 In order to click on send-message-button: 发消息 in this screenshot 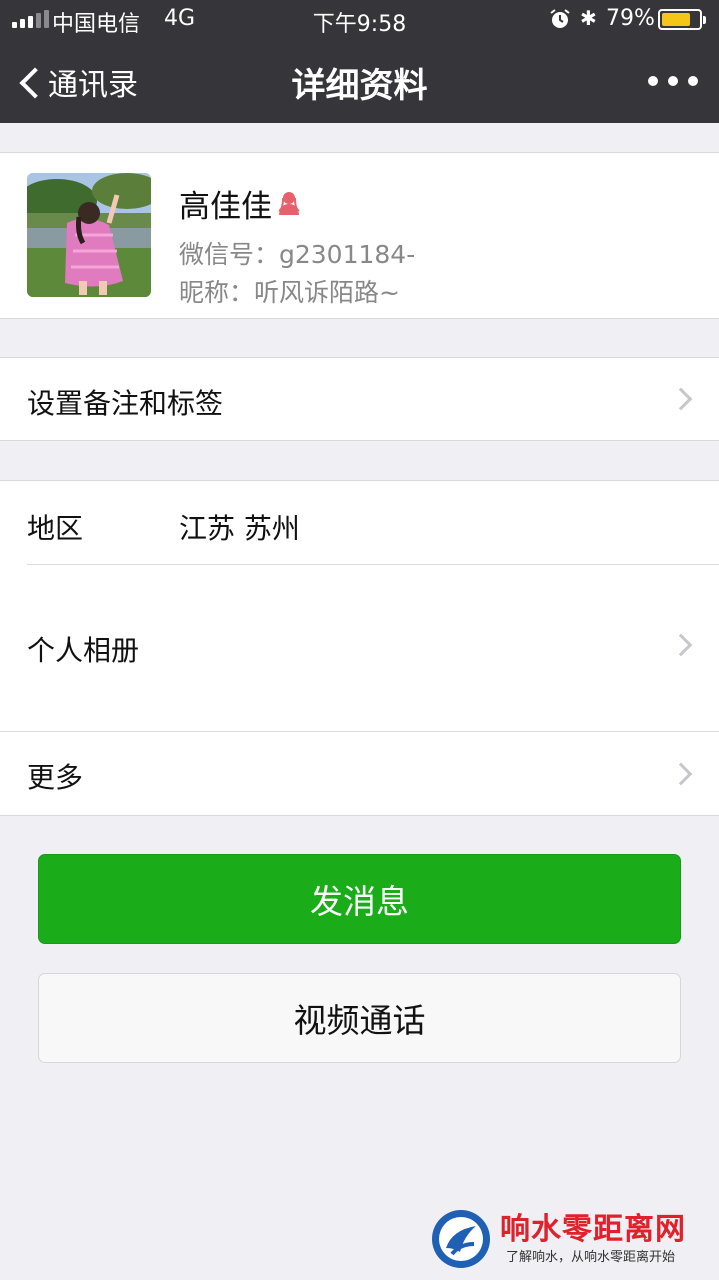, I will do `click(359, 899)`.